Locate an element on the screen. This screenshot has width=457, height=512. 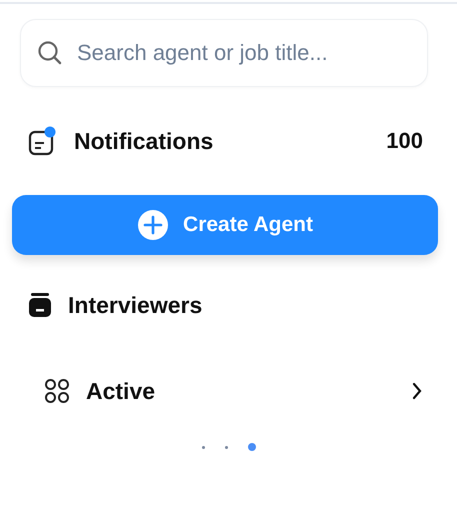
grid-icon is located at coordinates (57, 391).